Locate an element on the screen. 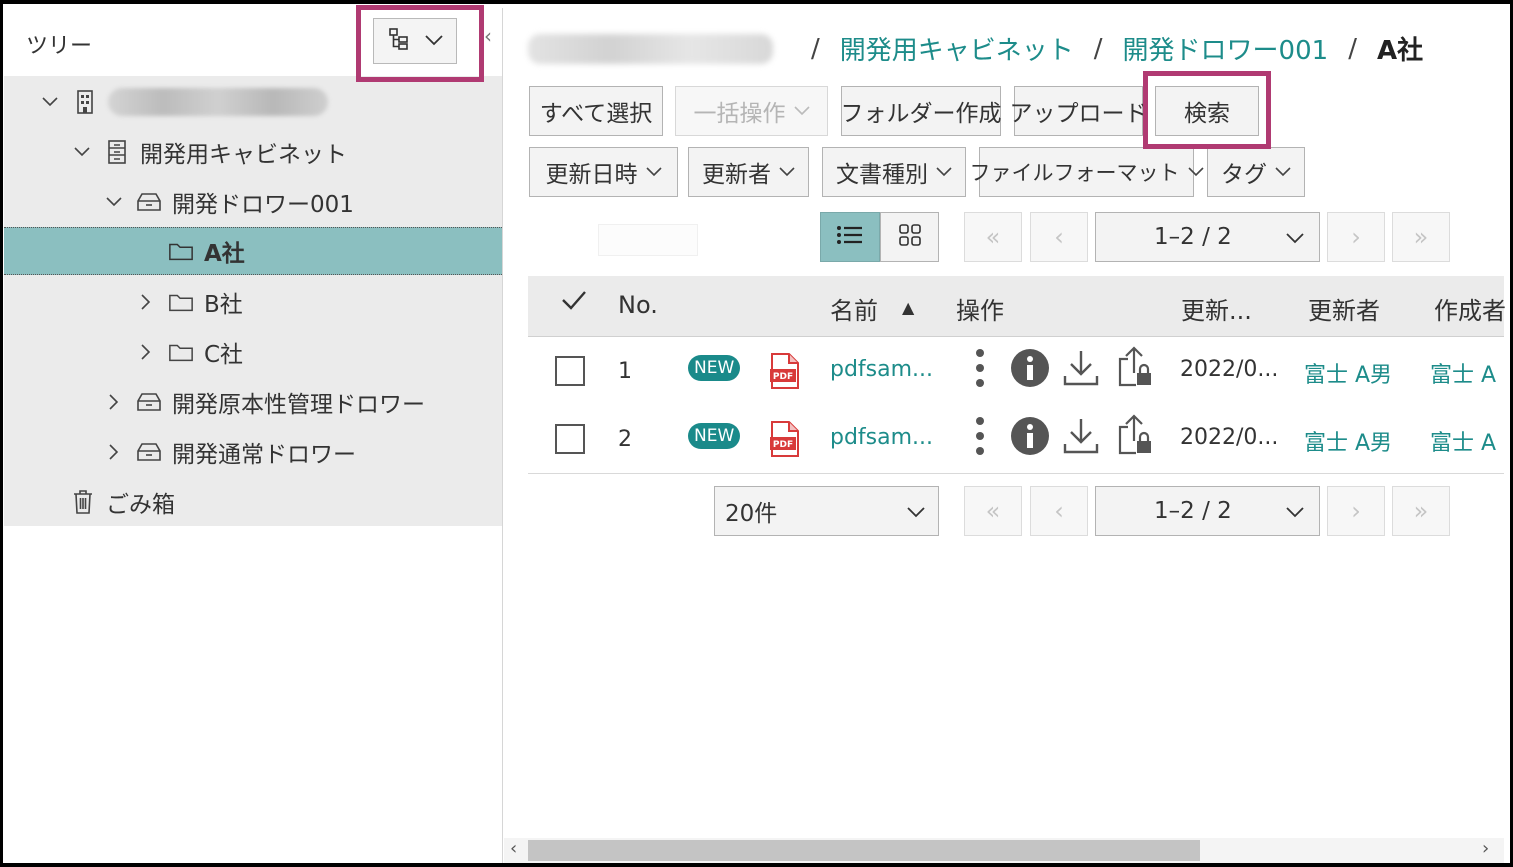 The width and height of the screenshot is (1513, 867). create-folder-label: フォルダー作成 is located at coordinates (921, 114).